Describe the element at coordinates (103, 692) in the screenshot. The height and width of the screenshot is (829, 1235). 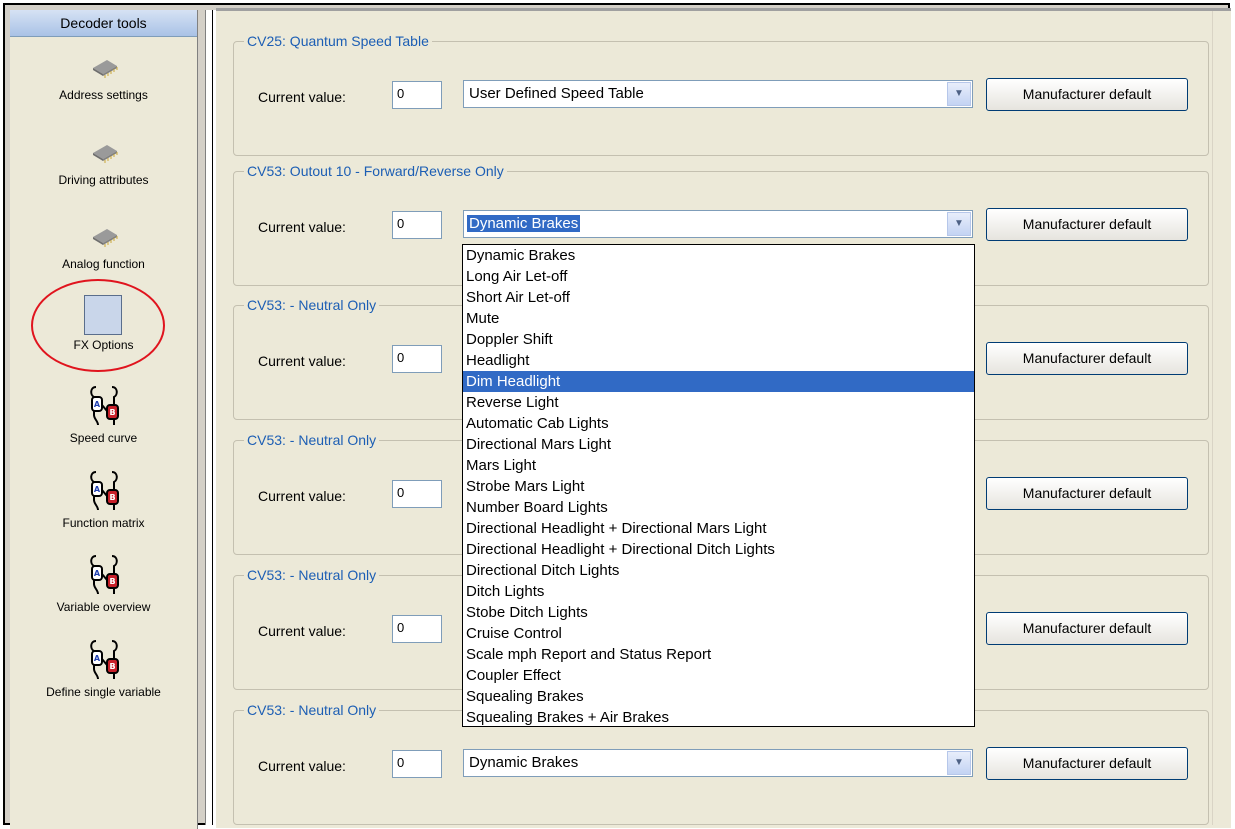
I see `tool-label: Define single variable` at that location.